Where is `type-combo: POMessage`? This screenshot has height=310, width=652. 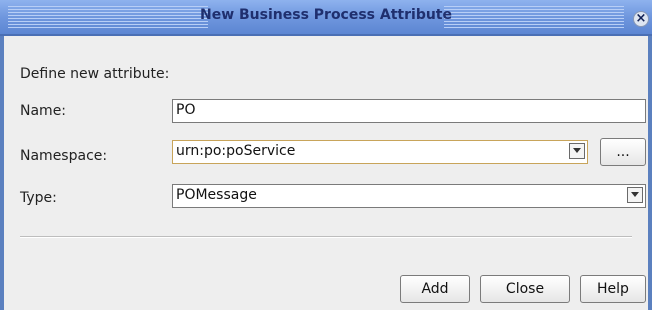
type-combo: POMessage is located at coordinates (409, 196).